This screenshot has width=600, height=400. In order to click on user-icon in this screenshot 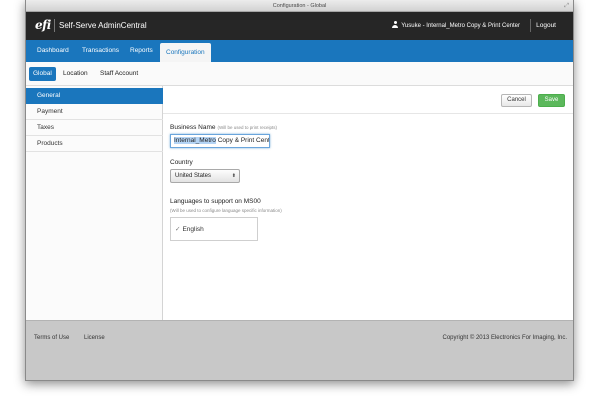, I will do `click(395, 24)`.